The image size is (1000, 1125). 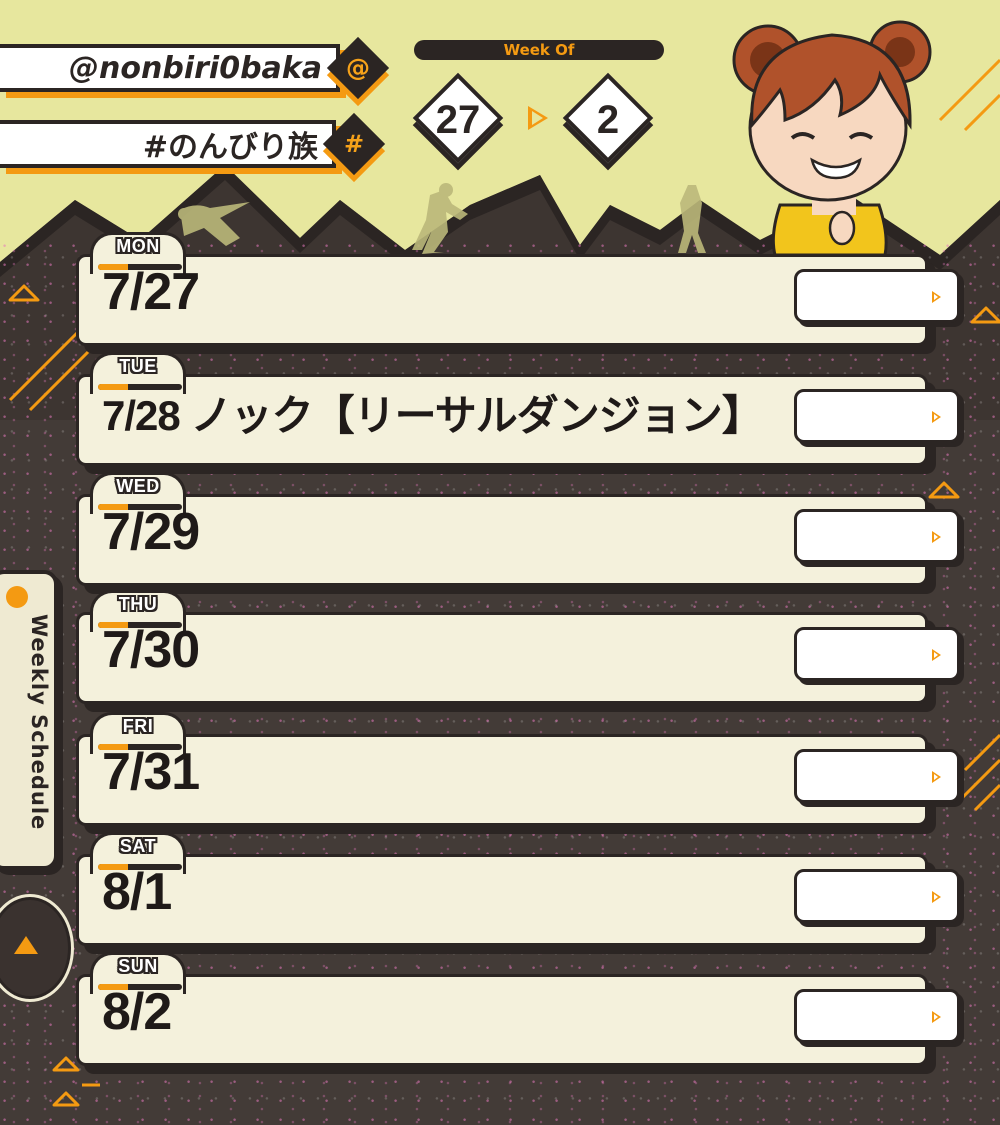 I want to click on day-schedule-text: 7/27, so click(x=151, y=292).